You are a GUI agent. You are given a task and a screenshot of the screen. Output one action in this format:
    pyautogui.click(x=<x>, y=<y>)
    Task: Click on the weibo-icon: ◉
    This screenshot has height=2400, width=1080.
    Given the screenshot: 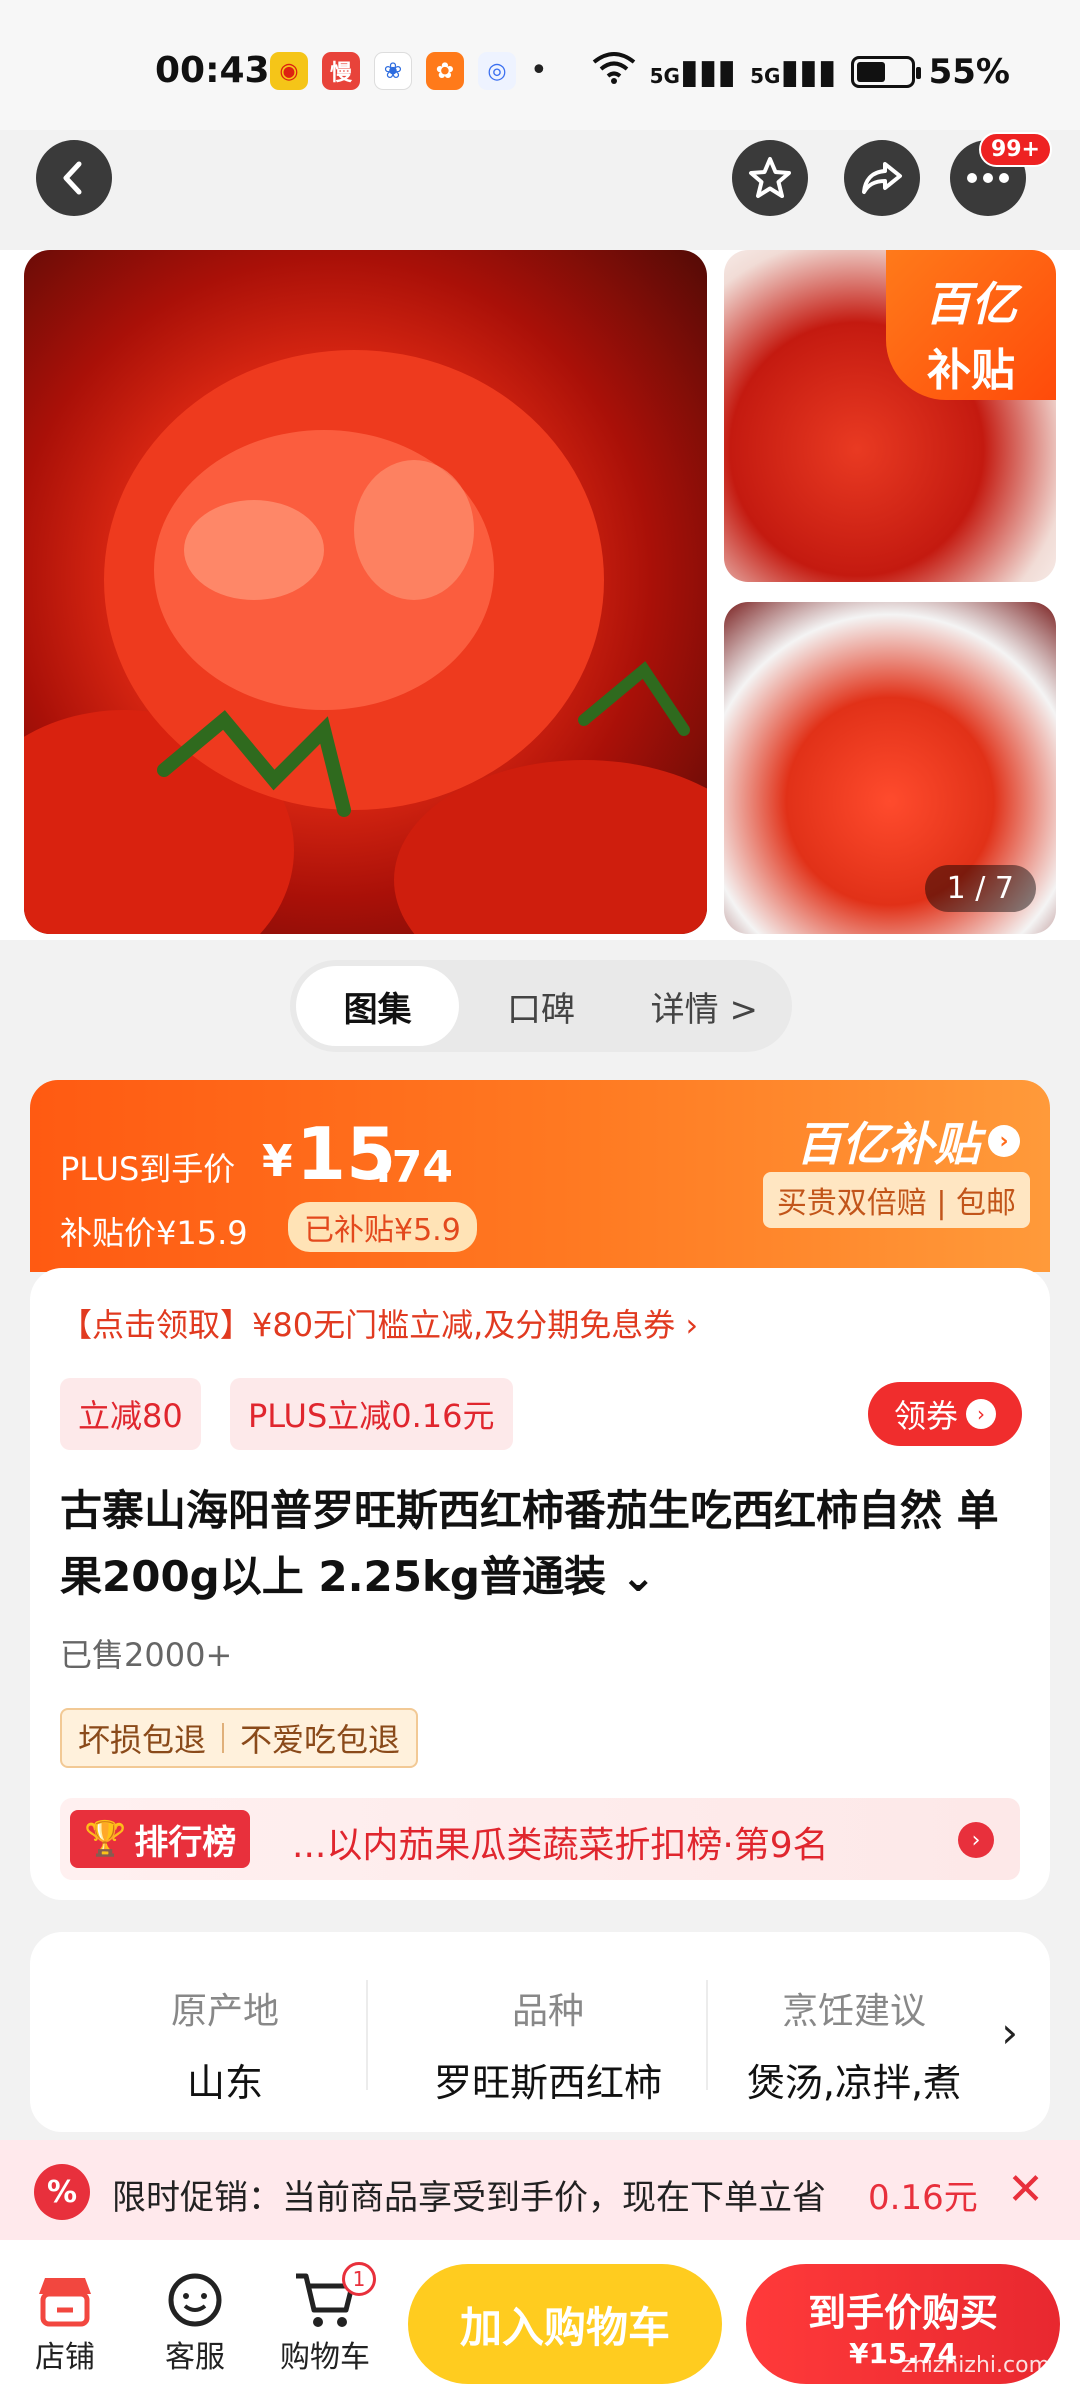 What is the action you would take?
    pyautogui.click(x=289, y=71)
    